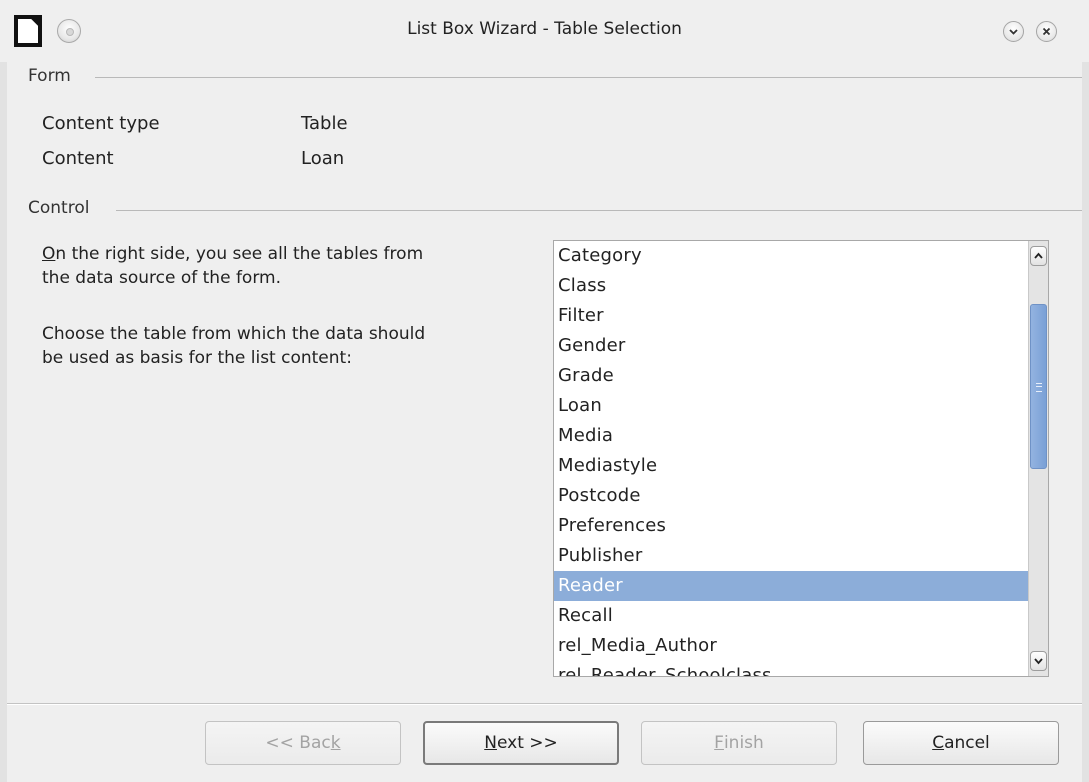 This screenshot has height=782, width=1089. What do you see at coordinates (938, 743) in the screenshot?
I see `mnemonic: C` at bounding box center [938, 743].